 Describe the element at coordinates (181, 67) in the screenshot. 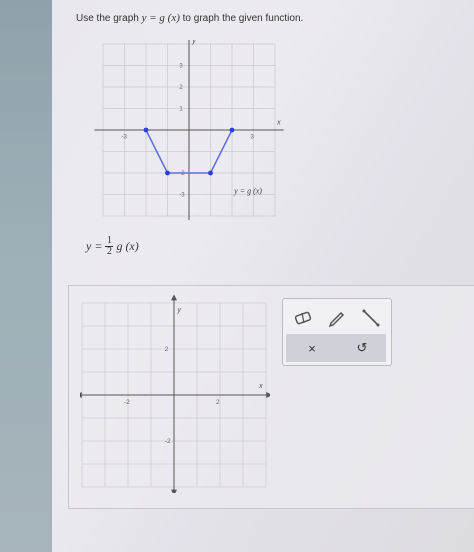

I see `y-tick-label: 3` at that location.